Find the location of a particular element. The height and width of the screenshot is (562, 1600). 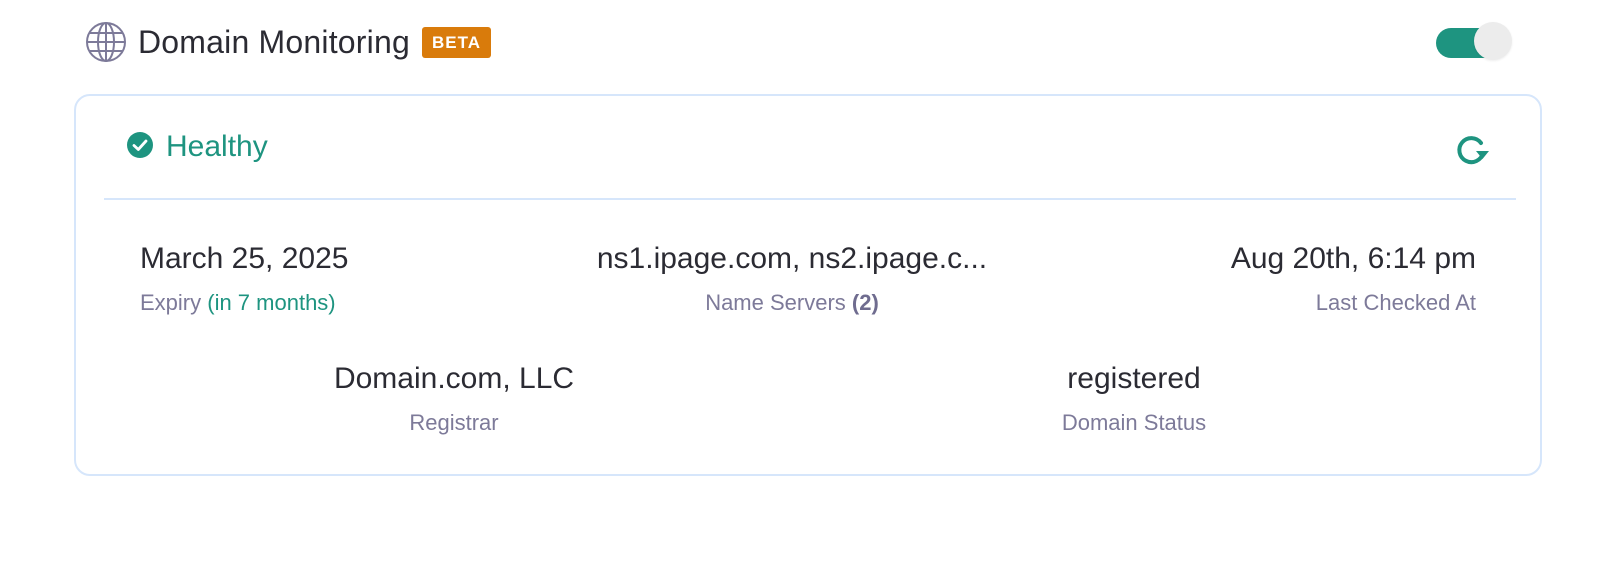

expiry-relative: (in 7 months) is located at coordinates (271, 302).